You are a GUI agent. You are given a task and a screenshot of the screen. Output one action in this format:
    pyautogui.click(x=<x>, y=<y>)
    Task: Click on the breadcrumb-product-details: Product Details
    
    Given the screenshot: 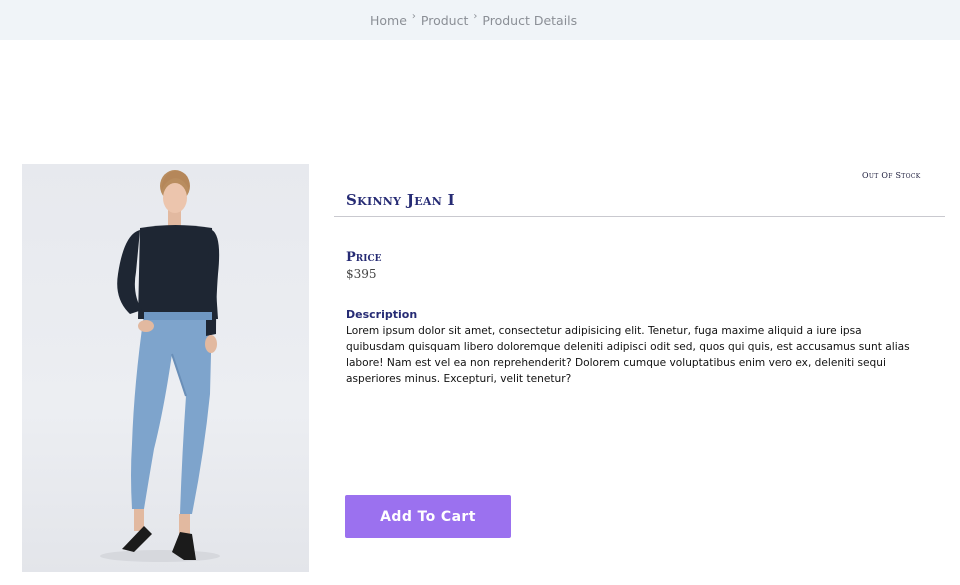 What is the action you would take?
    pyautogui.click(x=530, y=20)
    